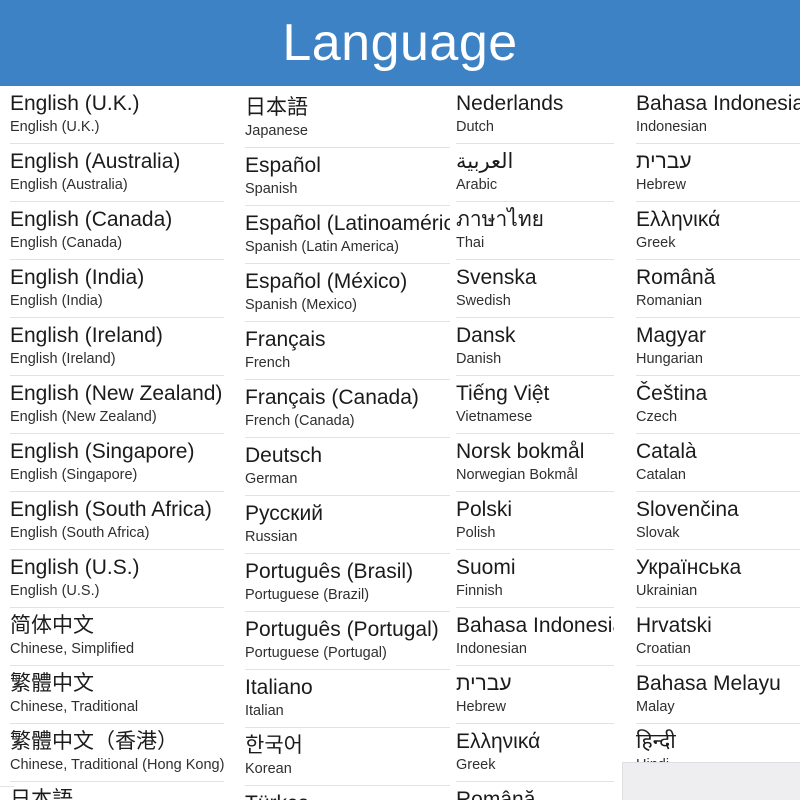 This screenshot has width=800, height=800. Describe the element at coordinates (56, 301) in the screenshot. I see `language-english-label: English (India)` at that location.